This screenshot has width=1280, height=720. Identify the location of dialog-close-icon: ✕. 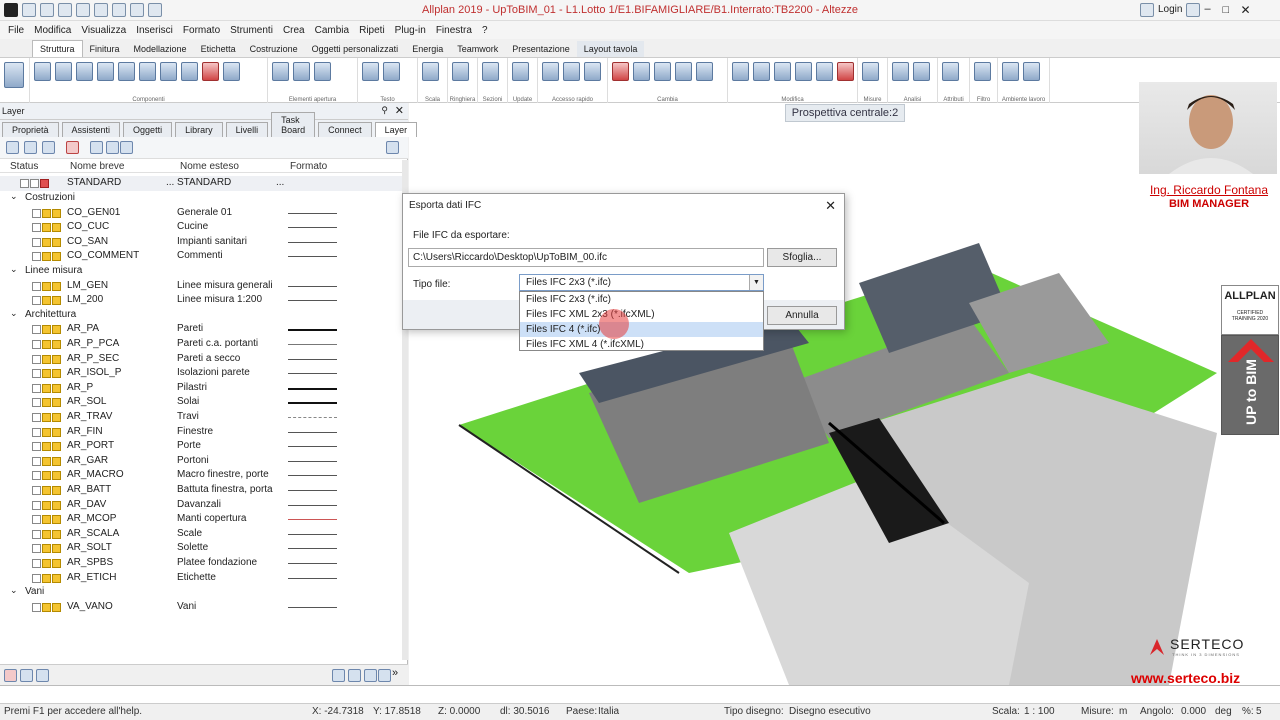
(830, 206).